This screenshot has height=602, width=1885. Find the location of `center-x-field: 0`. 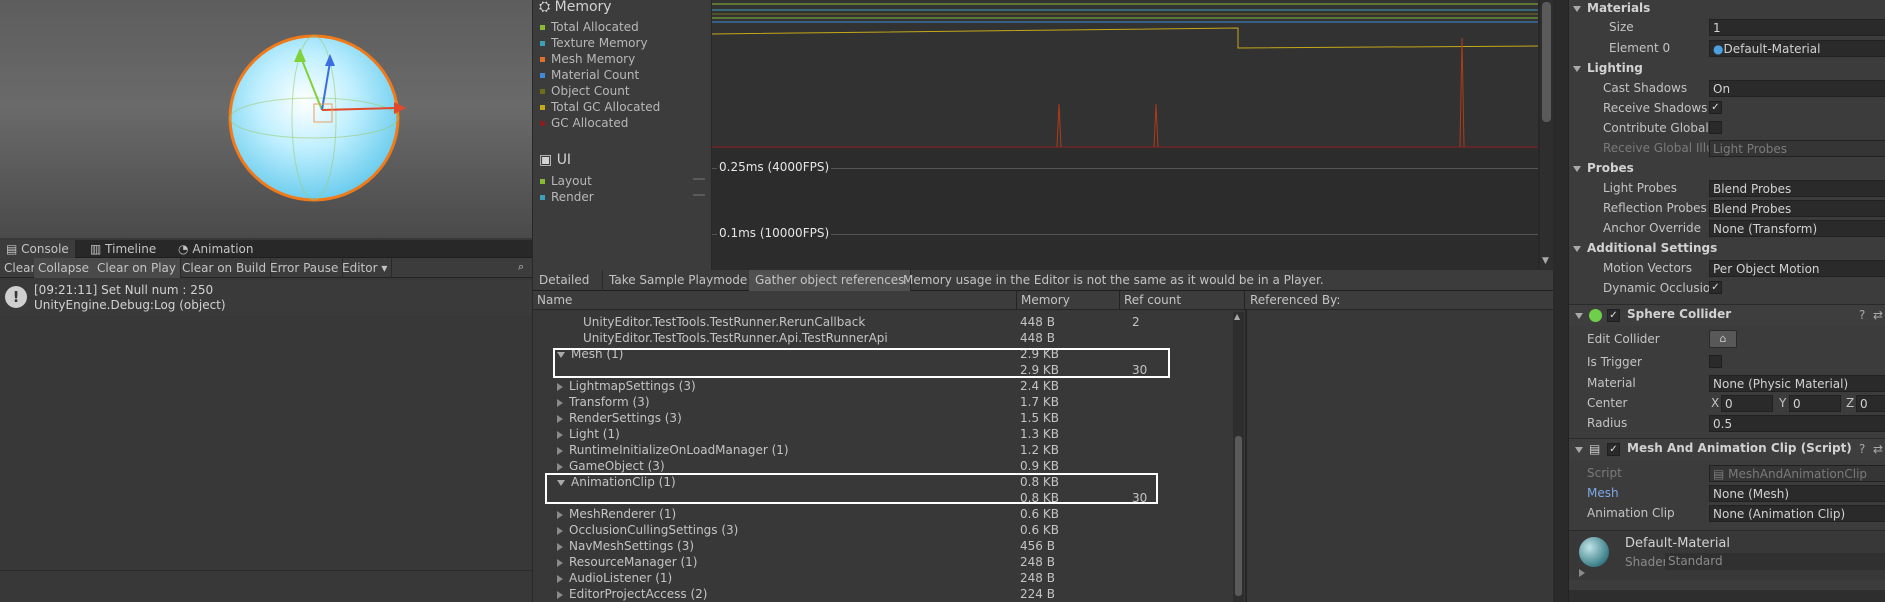

center-x-field: 0 is located at coordinates (1747, 403).